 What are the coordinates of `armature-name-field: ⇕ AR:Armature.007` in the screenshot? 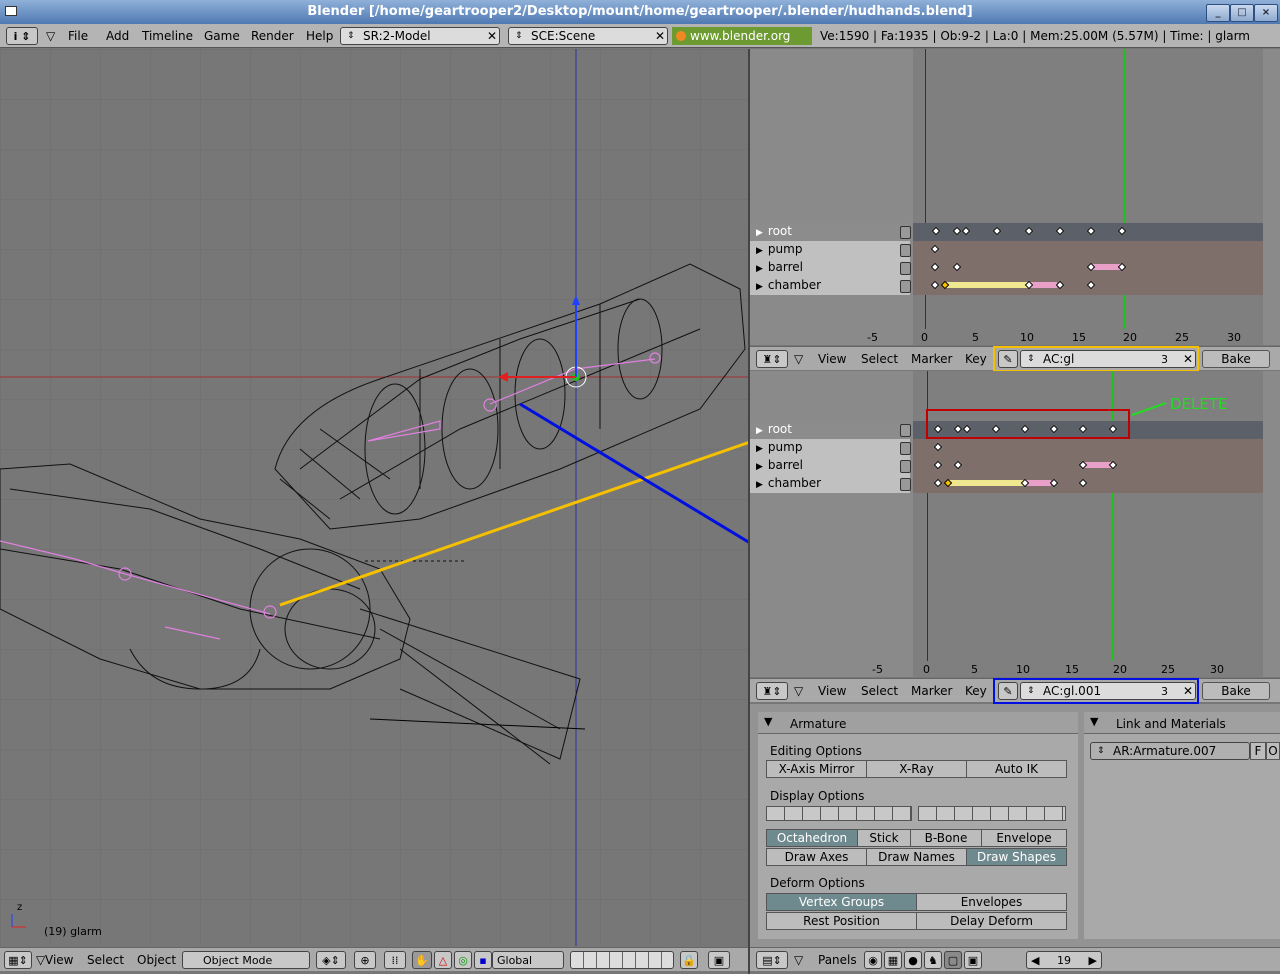 It's located at (1170, 751).